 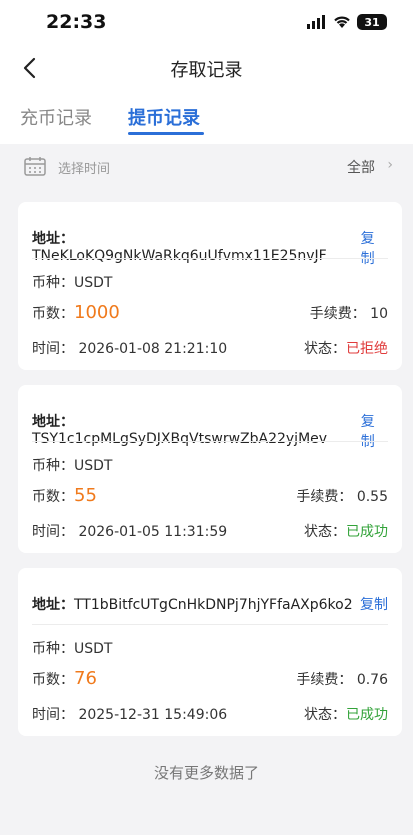 What do you see at coordinates (361, 167) in the screenshot?
I see `filter-value: 全部` at bounding box center [361, 167].